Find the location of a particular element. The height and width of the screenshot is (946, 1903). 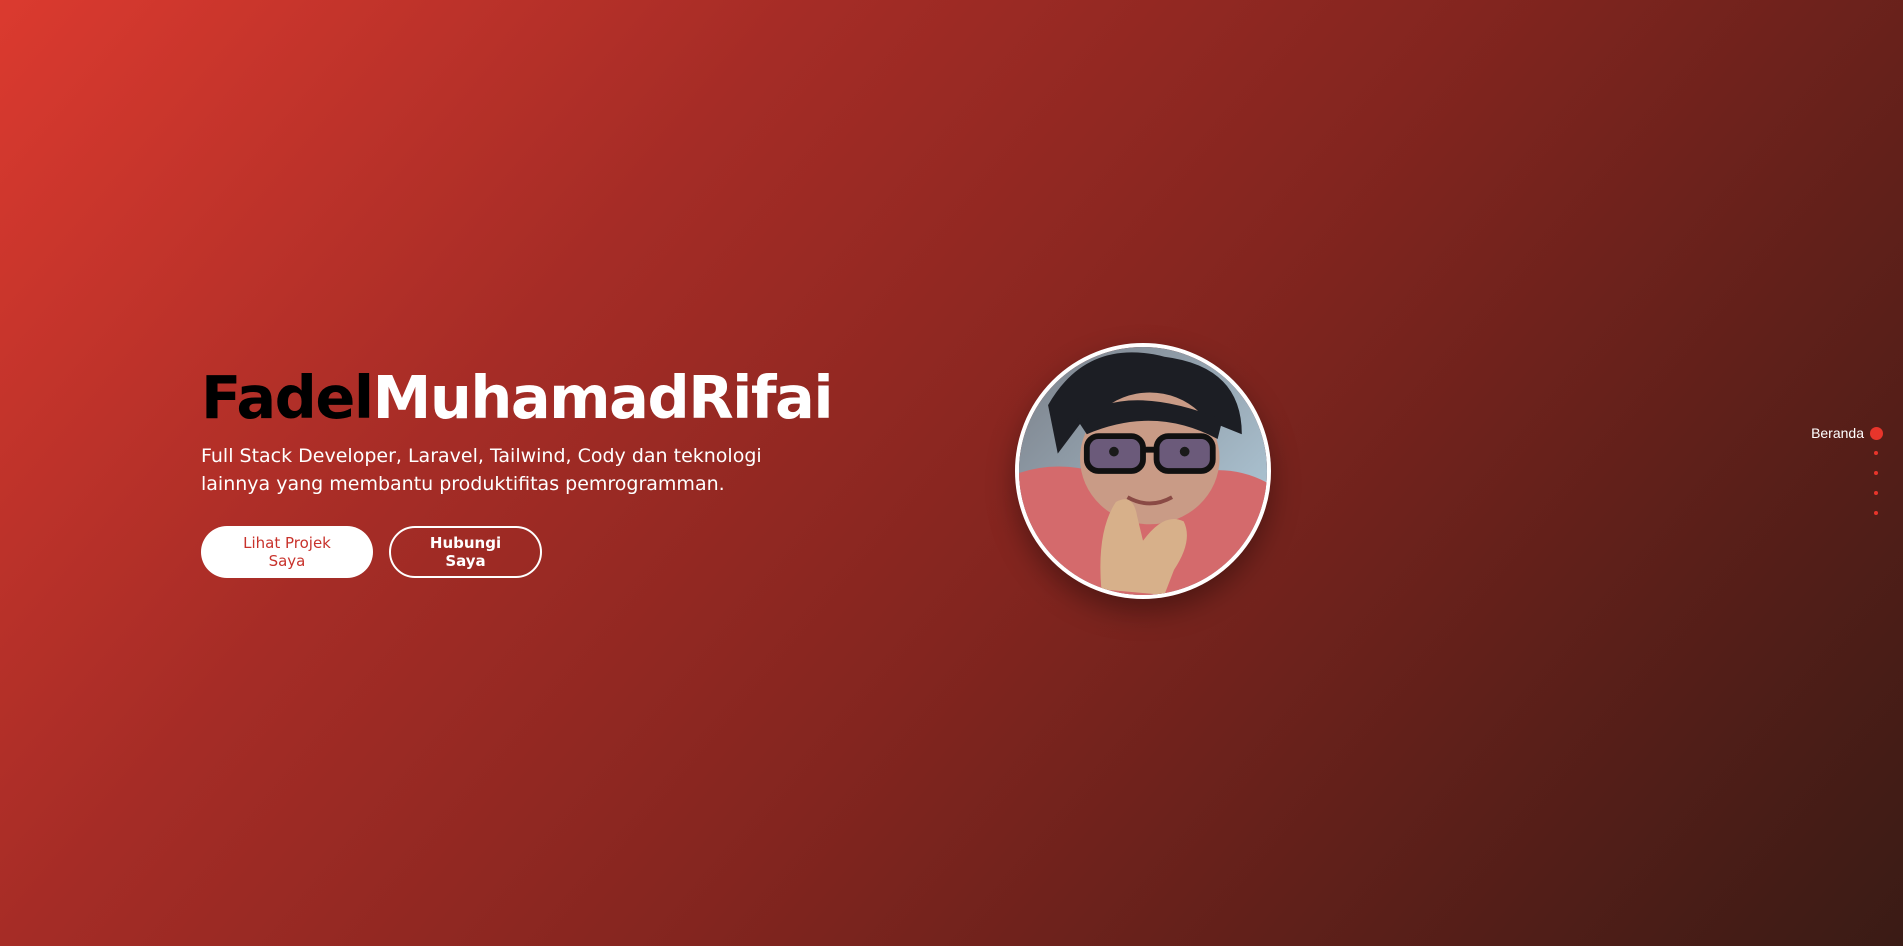

view-projects-button: Lihat Projek Saya is located at coordinates (287, 552).